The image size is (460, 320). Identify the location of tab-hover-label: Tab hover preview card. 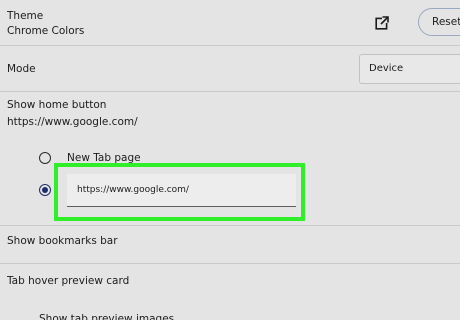
(68, 281).